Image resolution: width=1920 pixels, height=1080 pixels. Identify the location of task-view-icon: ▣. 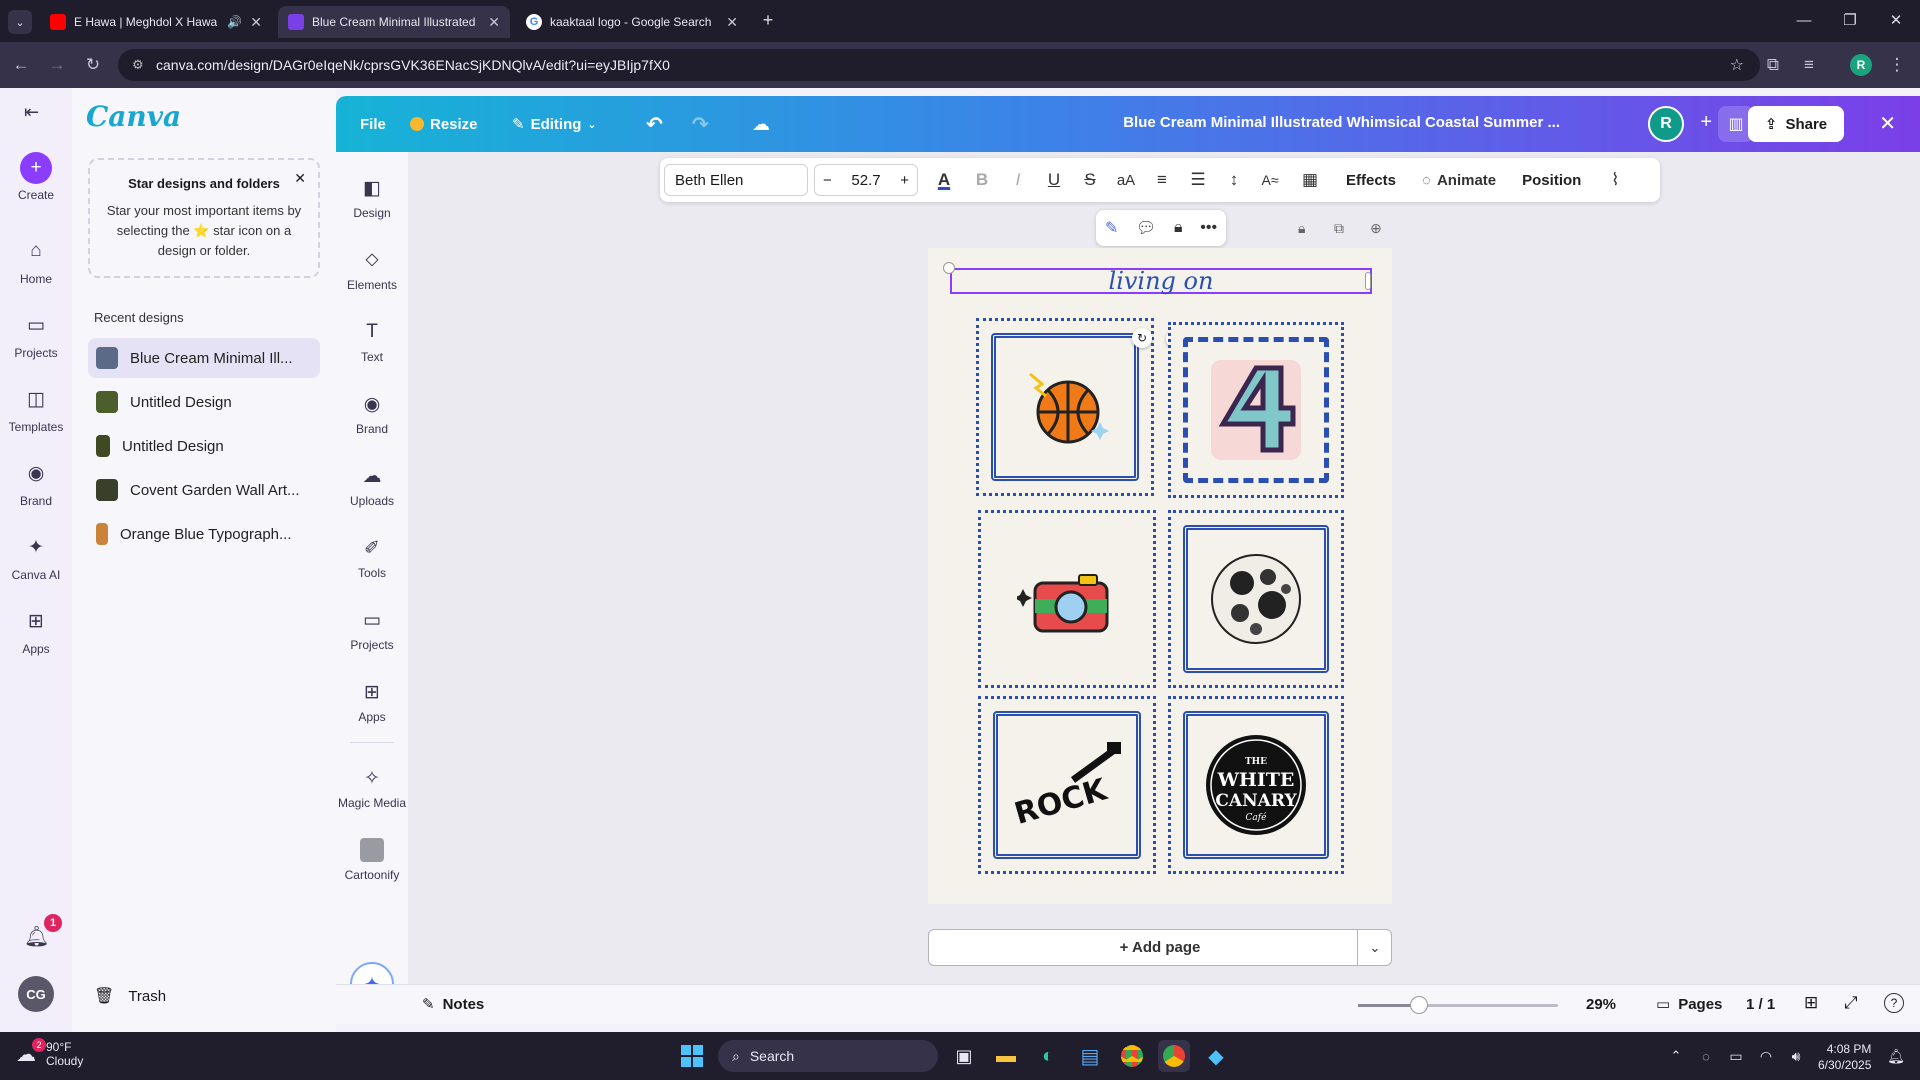
(964, 1056).